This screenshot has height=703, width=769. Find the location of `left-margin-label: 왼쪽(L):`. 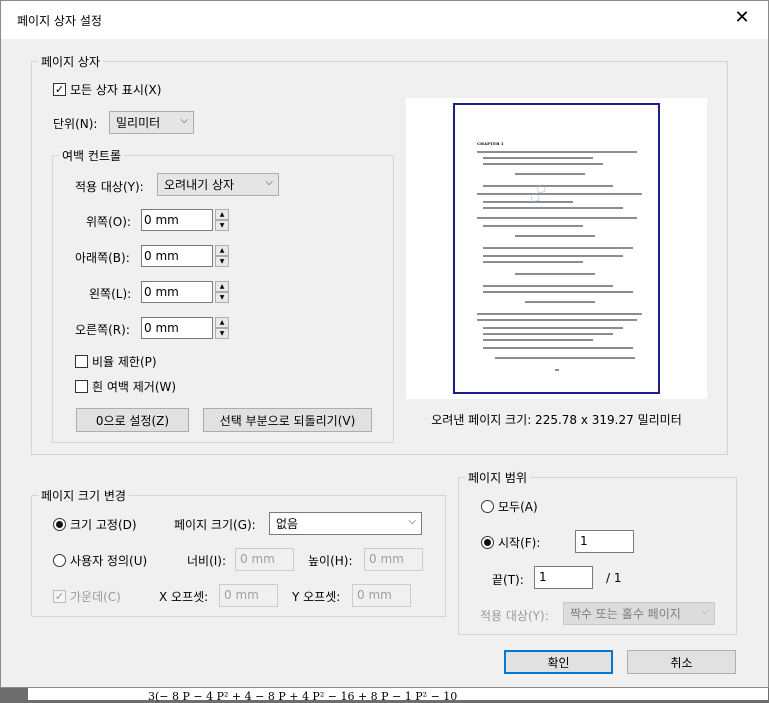

left-margin-label: 왼쪽(L): is located at coordinates (110, 294).